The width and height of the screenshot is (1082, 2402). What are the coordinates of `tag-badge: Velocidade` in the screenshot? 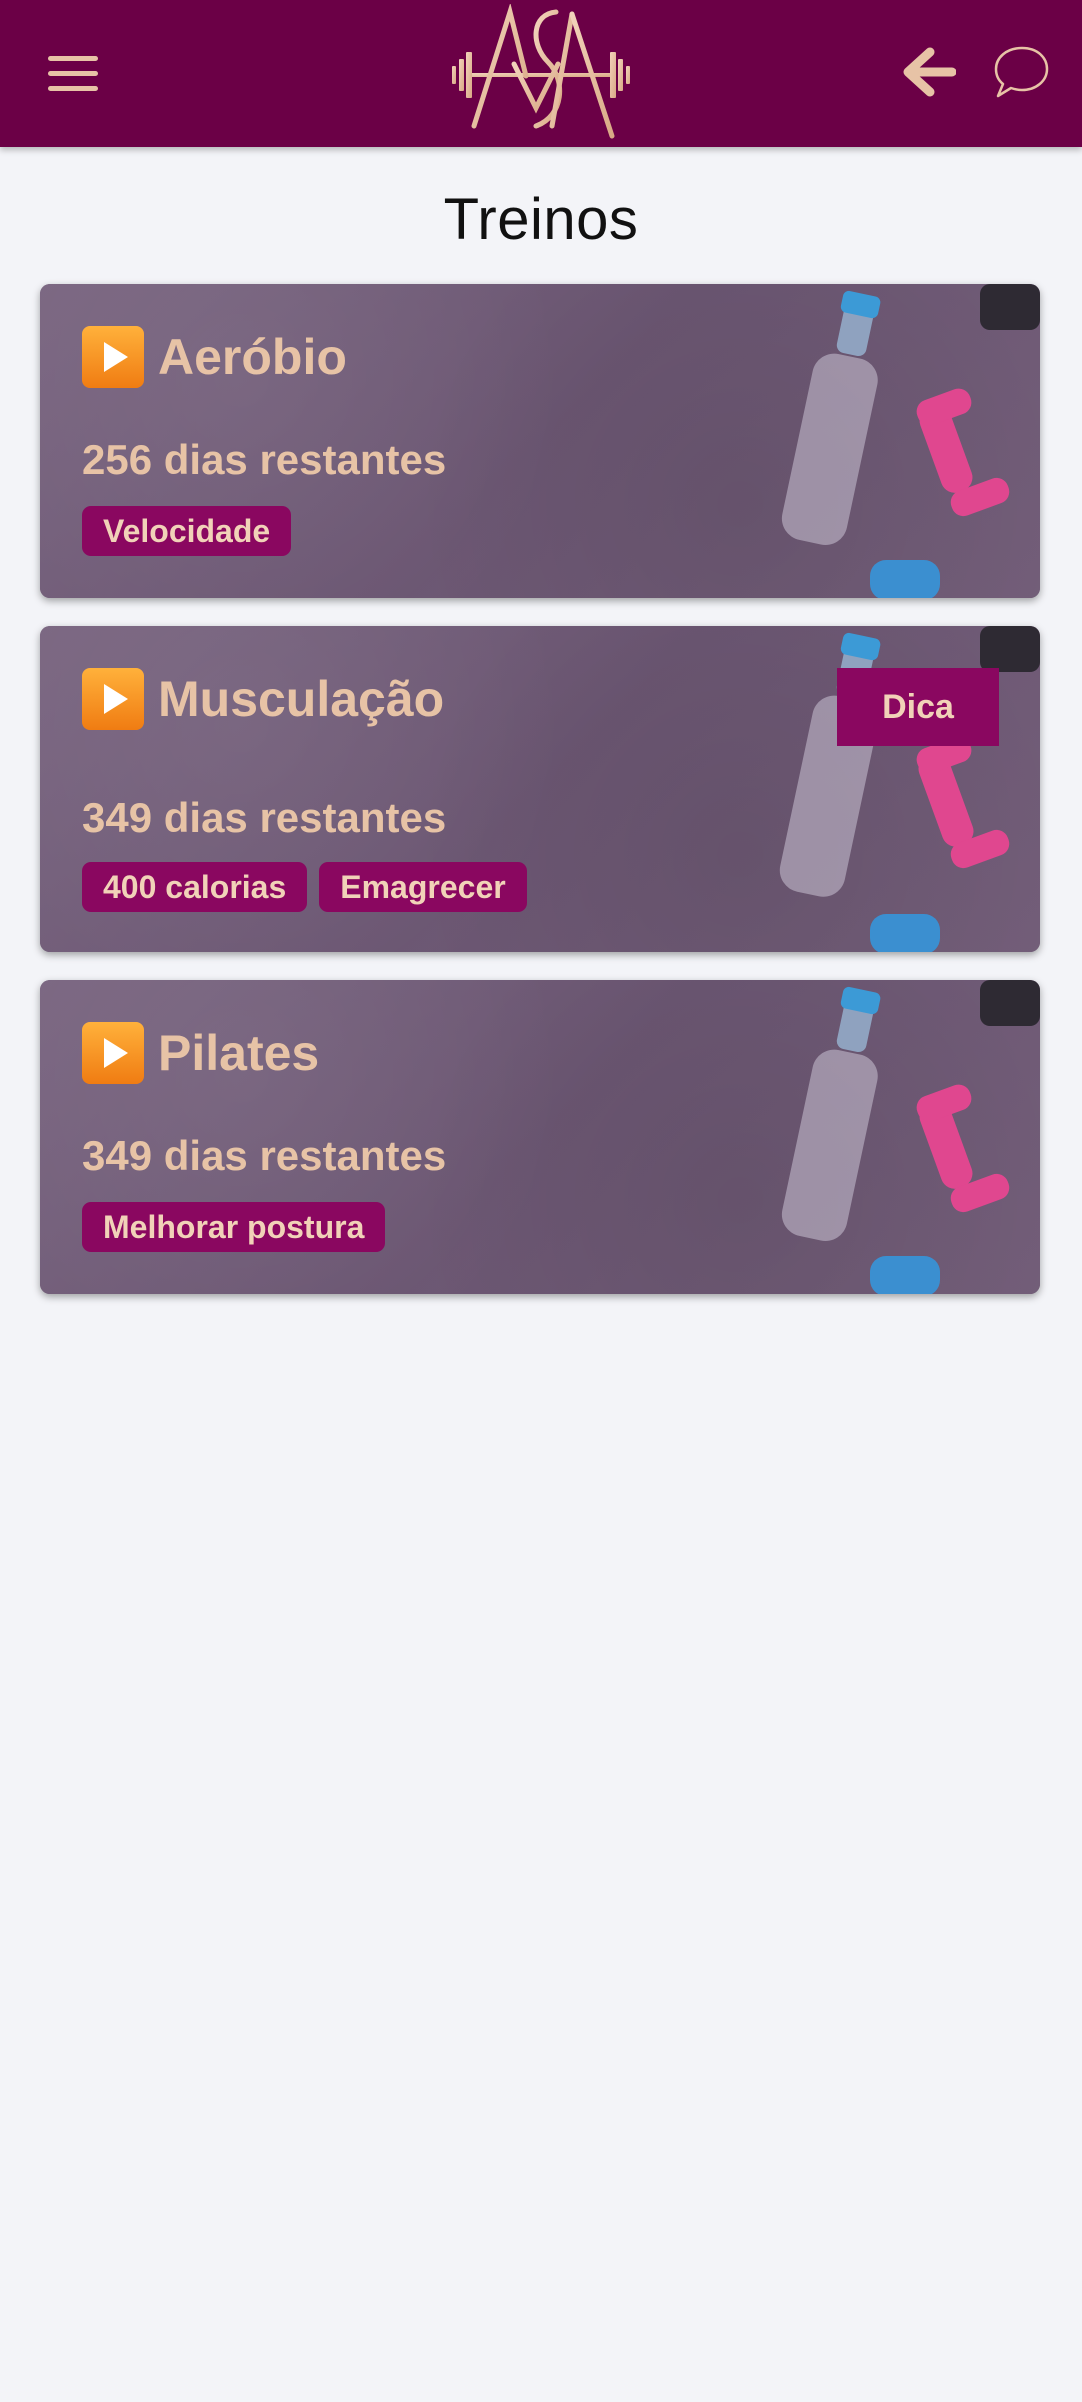 It's located at (187, 531).